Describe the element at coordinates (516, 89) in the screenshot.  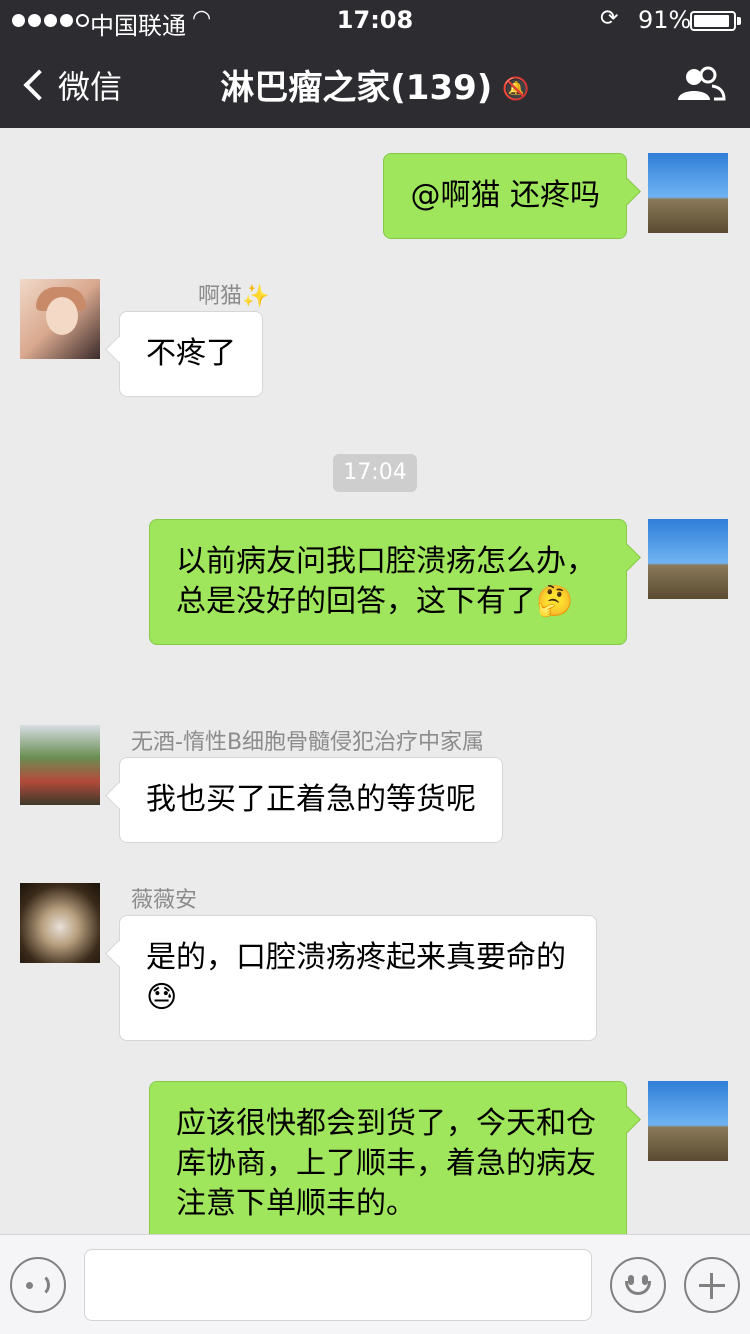
I see `mute-bell-icon: 🔕` at that location.